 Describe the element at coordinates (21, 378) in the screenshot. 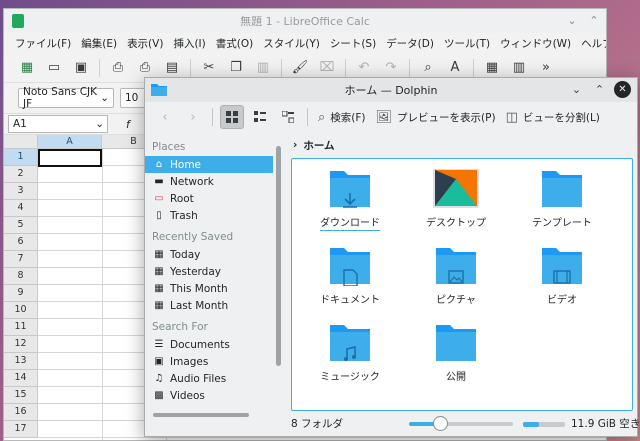

I see `row-header: 14` at that location.